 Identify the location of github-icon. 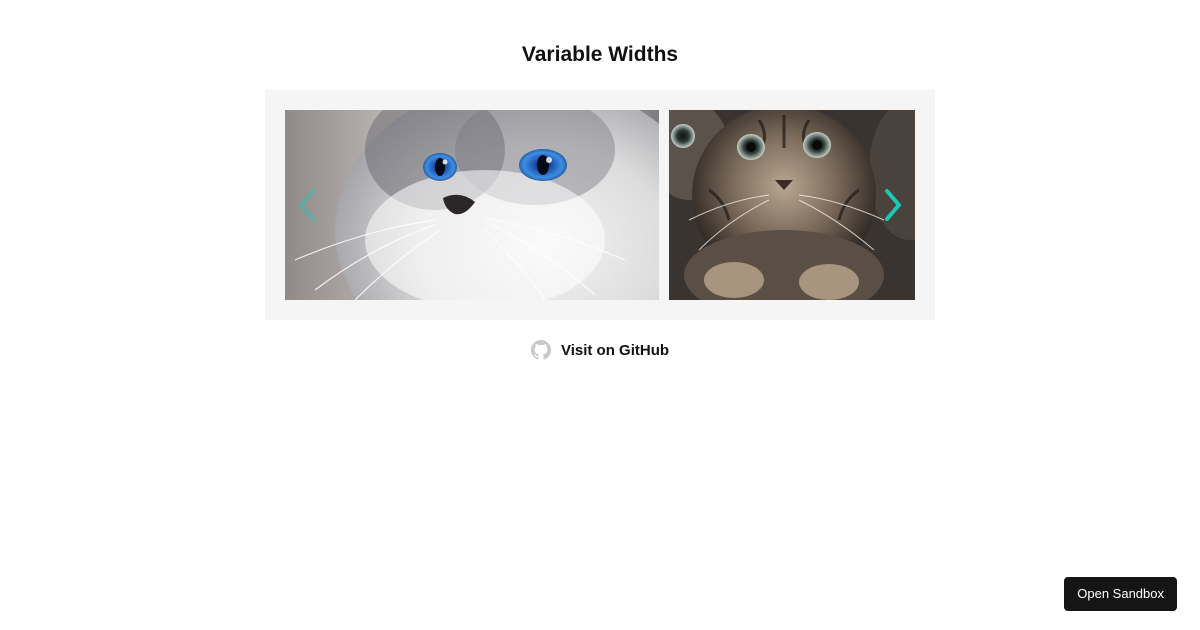
(540, 350).